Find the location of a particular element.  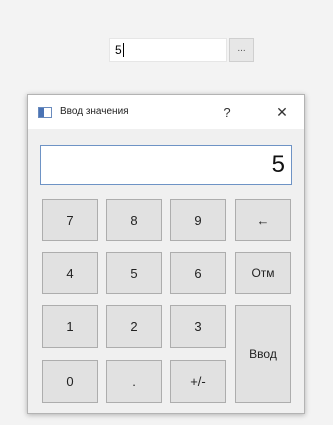

decimal-point-button: . is located at coordinates (134, 381).